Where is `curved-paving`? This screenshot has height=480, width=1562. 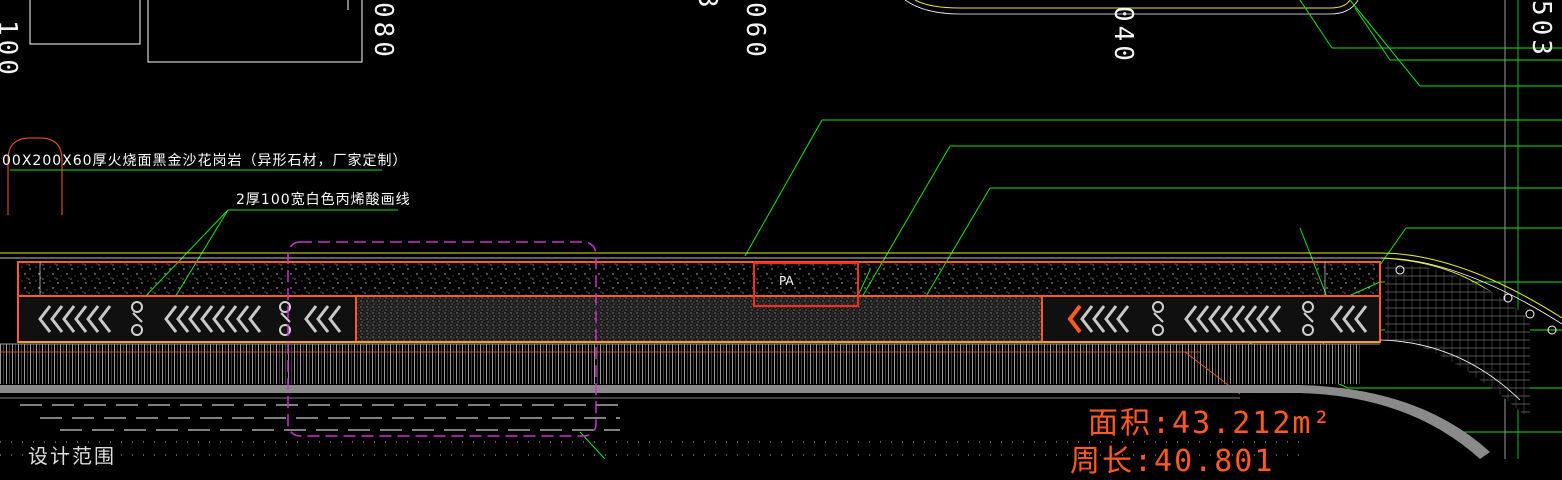 curved-paving is located at coordinates (1457, 341).